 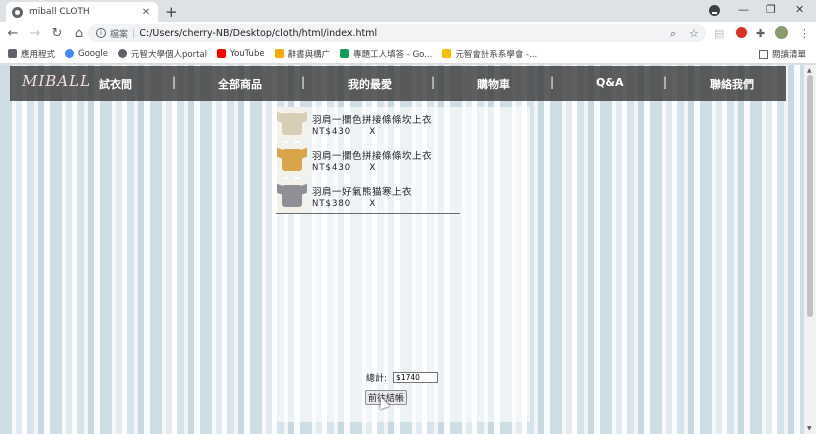 What do you see at coordinates (362, 192) in the screenshot?
I see `product-name: 羽肩一好氣熊猫寒上衣` at bounding box center [362, 192].